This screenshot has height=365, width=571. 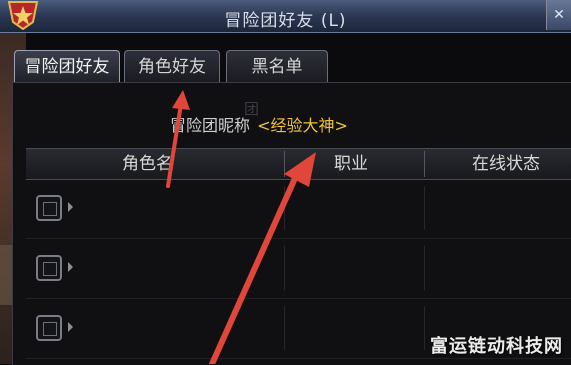 What do you see at coordinates (262, 258) in the screenshot?
I see `annotation-arrow-nickname` at bounding box center [262, 258].